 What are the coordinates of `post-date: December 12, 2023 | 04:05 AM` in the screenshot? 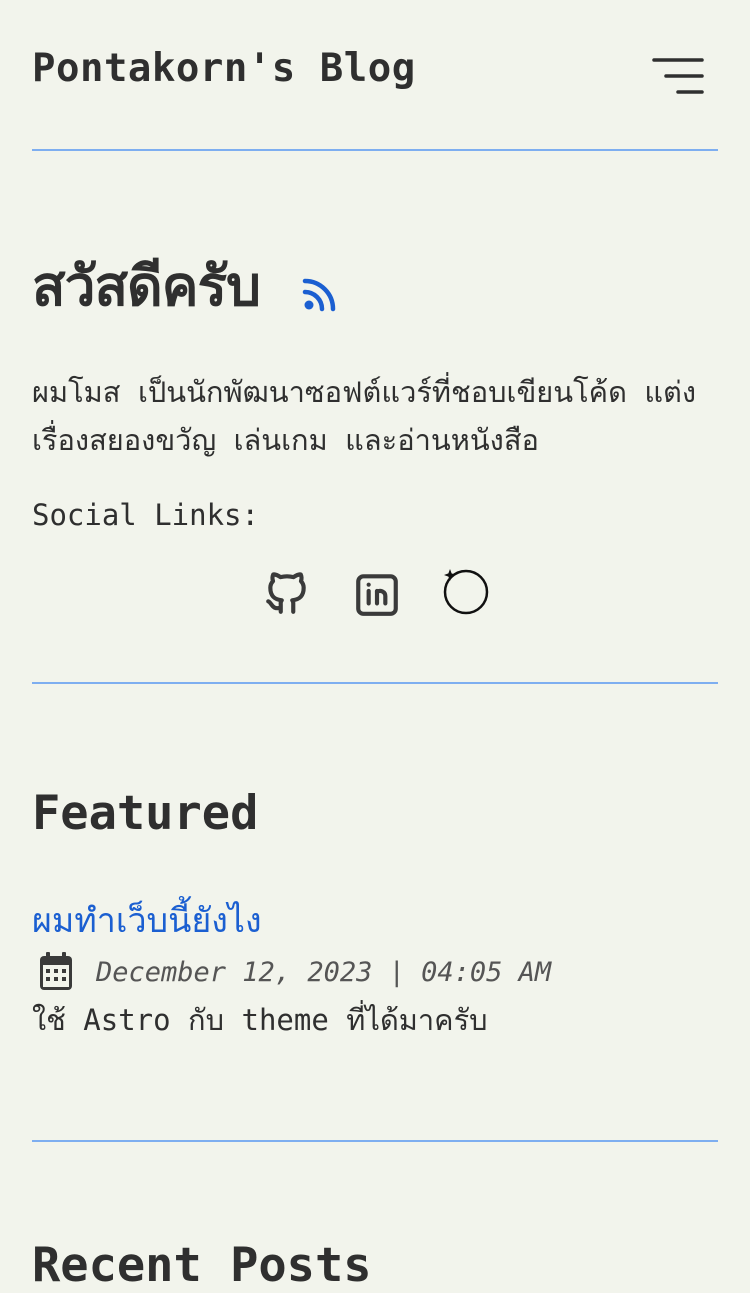 It's located at (324, 972).